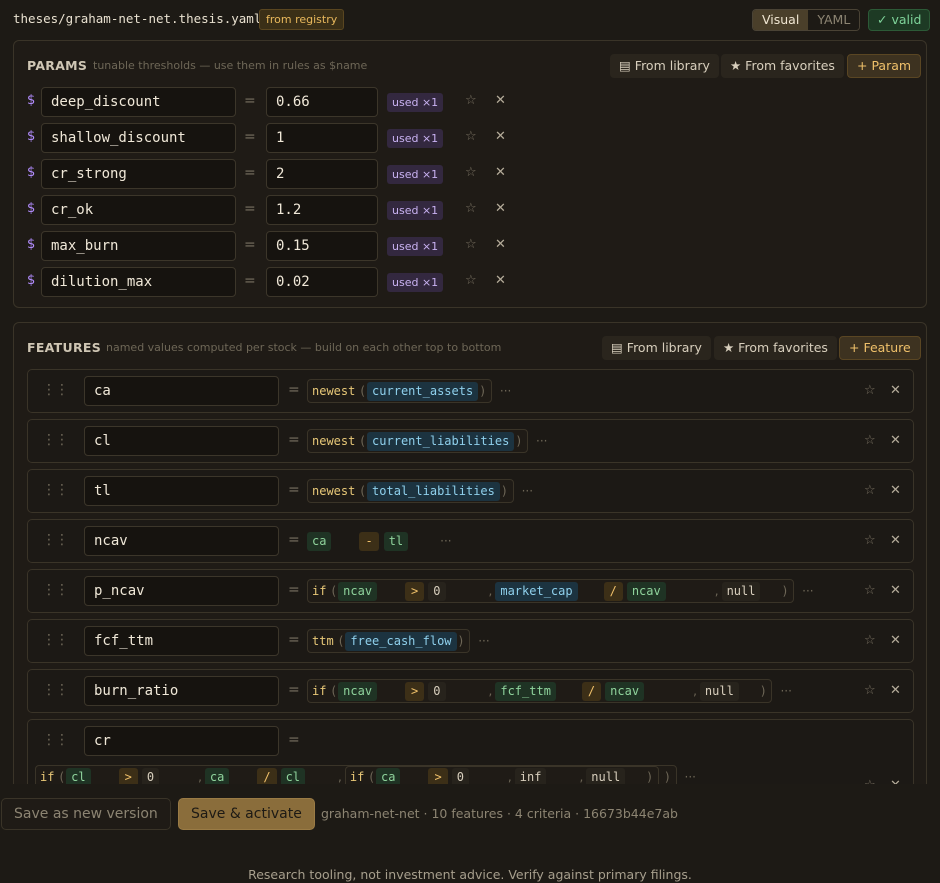 The width and height of the screenshot is (940, 883). I want to click on save-and-activate-button: Save & activate, so click(246, 814).